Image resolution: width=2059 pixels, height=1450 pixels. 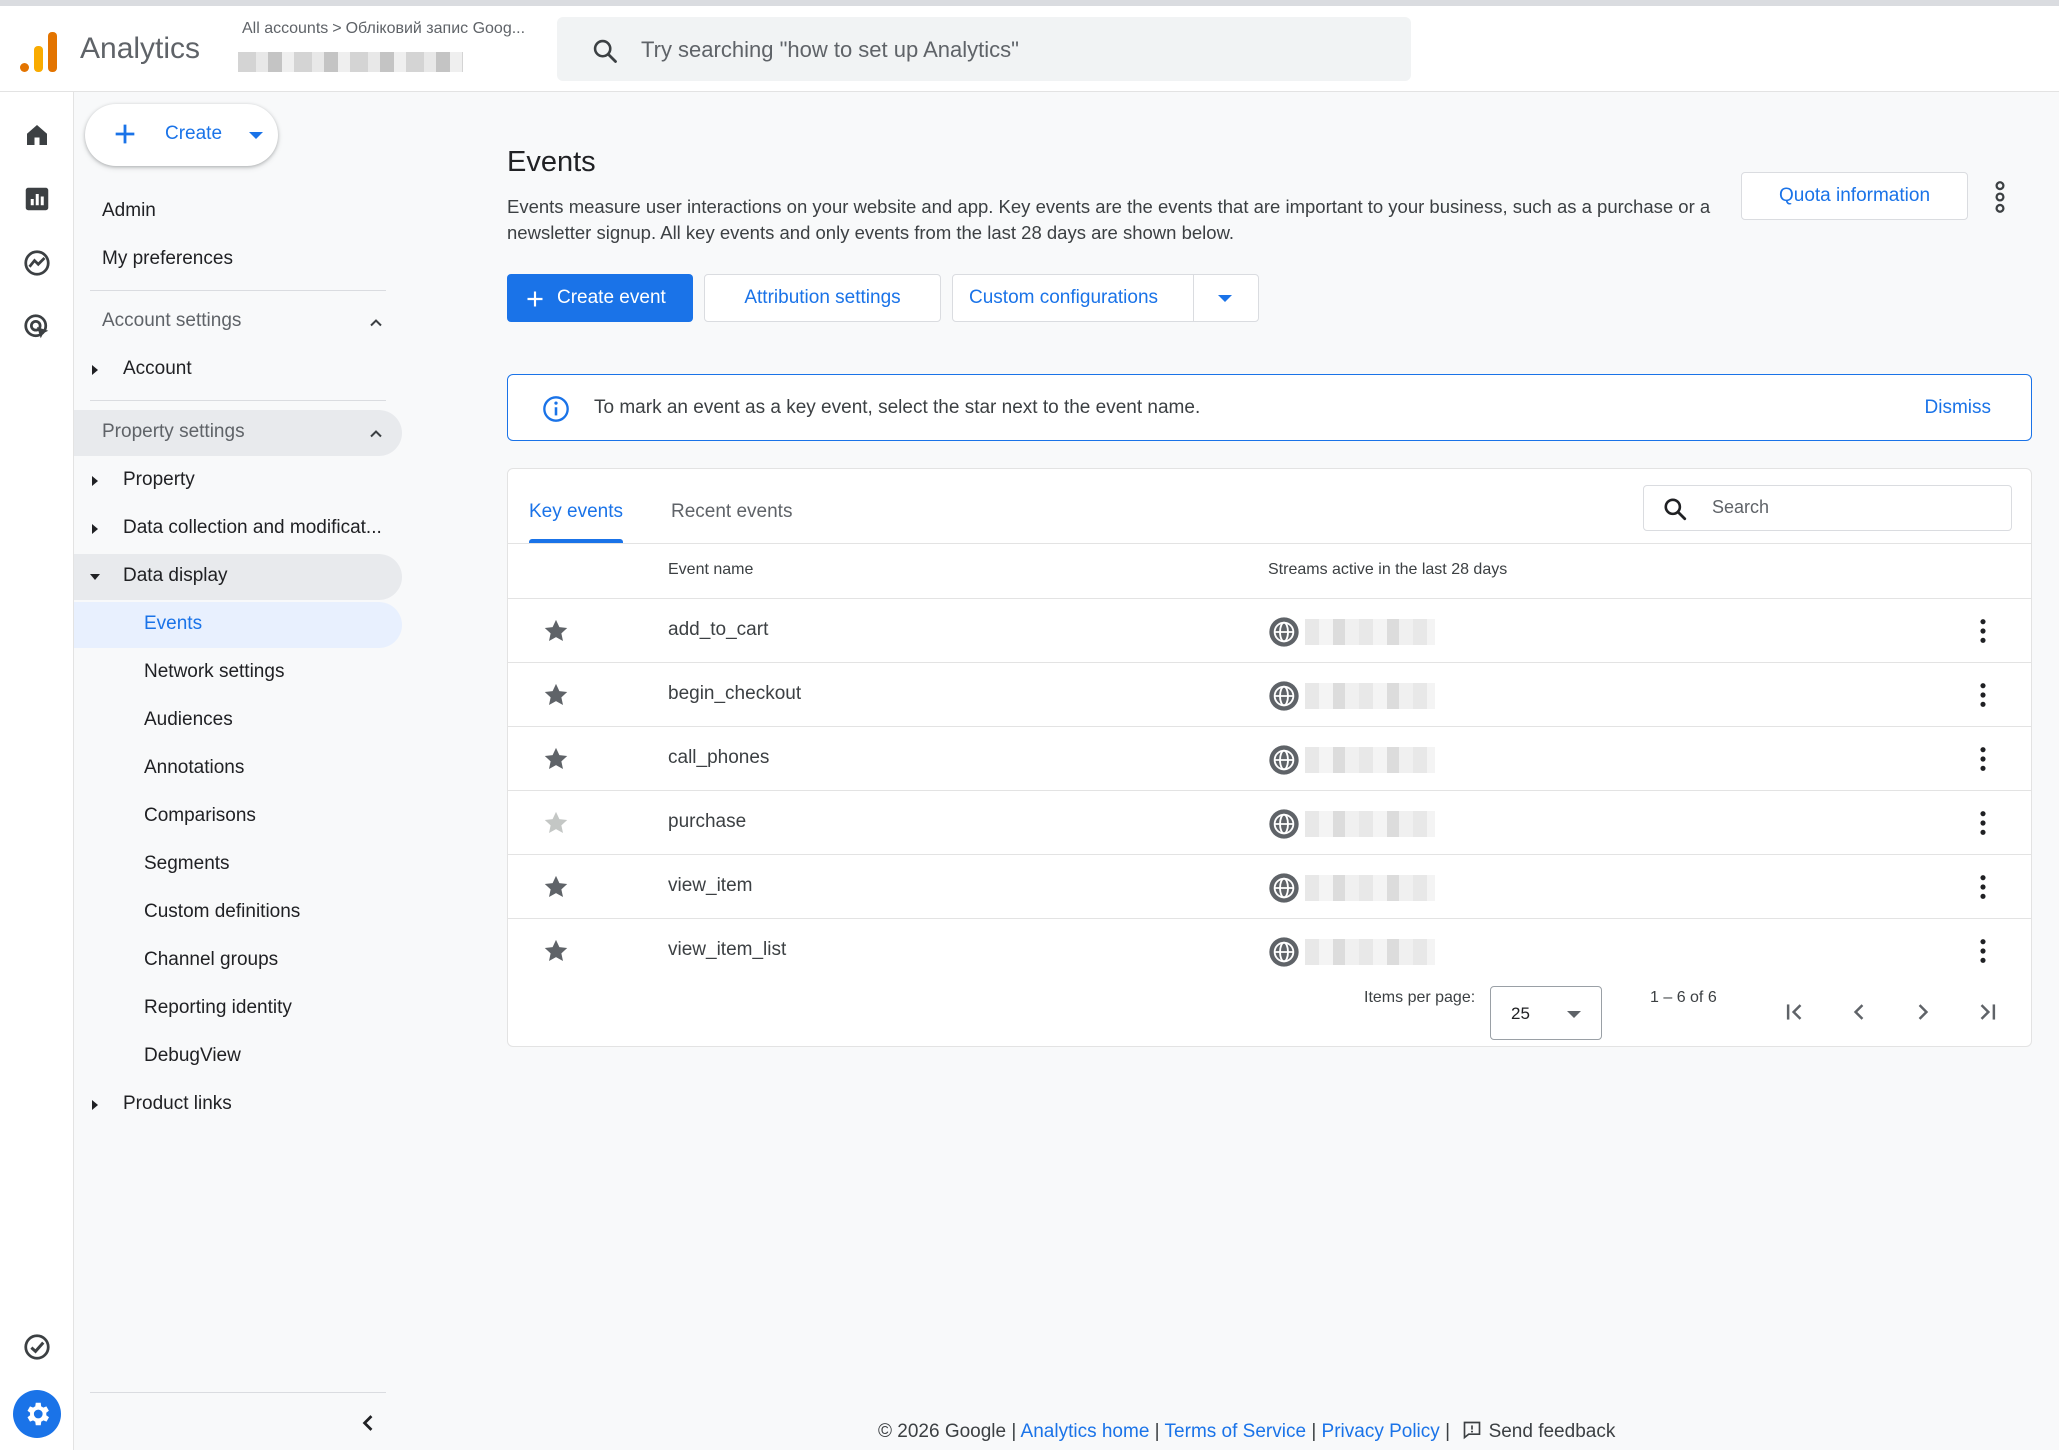 What do you see at coordinates (368, 1423) in the screenshot?
I see `collapse-nav-chevron-left-icon` at bounding box center [368, 1423].